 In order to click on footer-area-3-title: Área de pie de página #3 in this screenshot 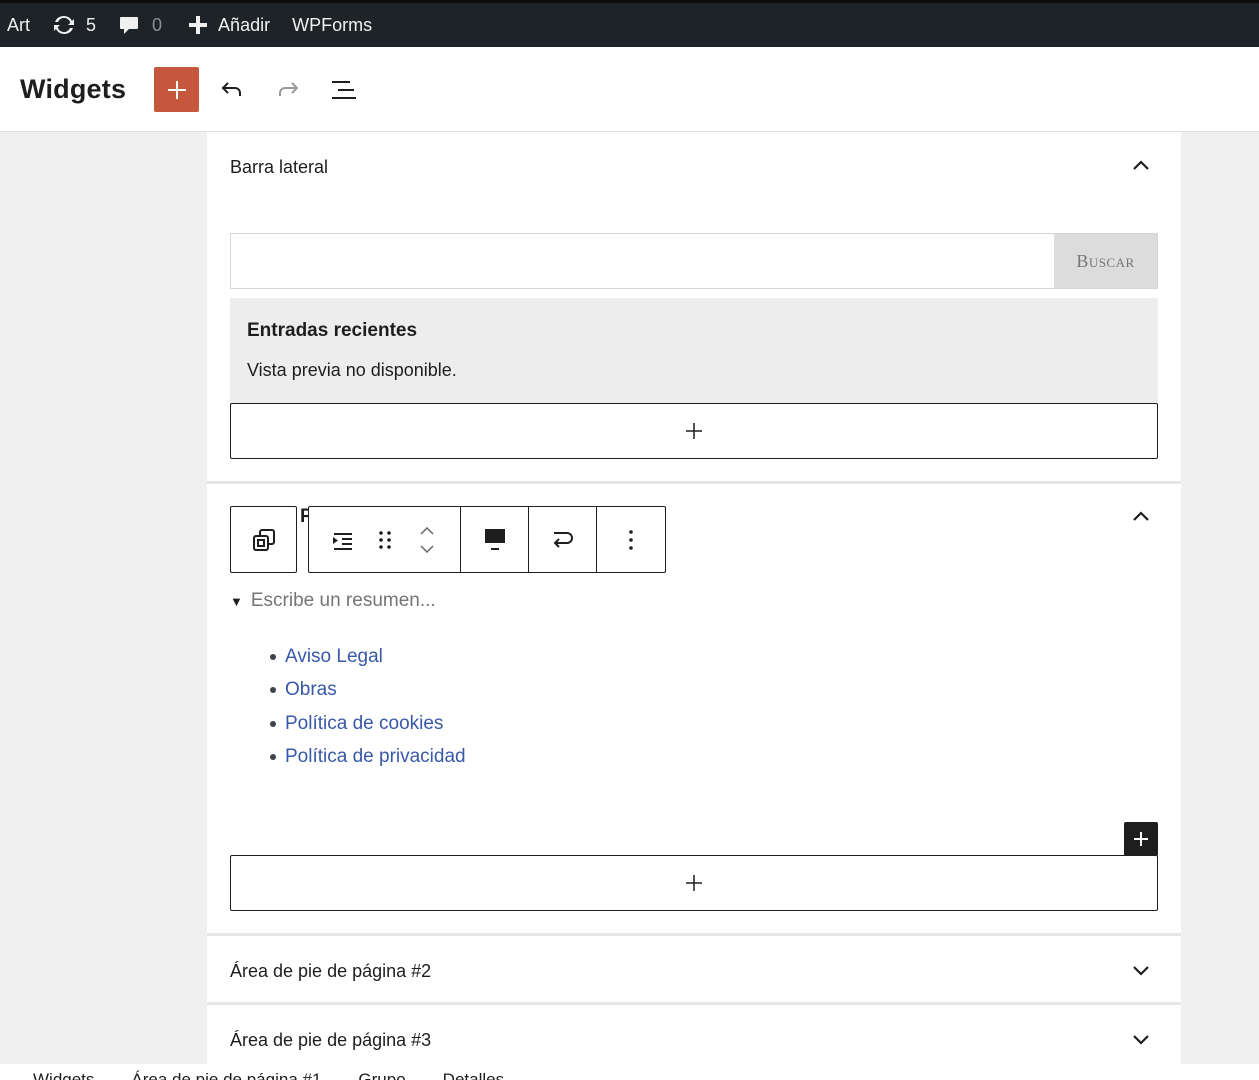, I will do `click(330, 1040)`.